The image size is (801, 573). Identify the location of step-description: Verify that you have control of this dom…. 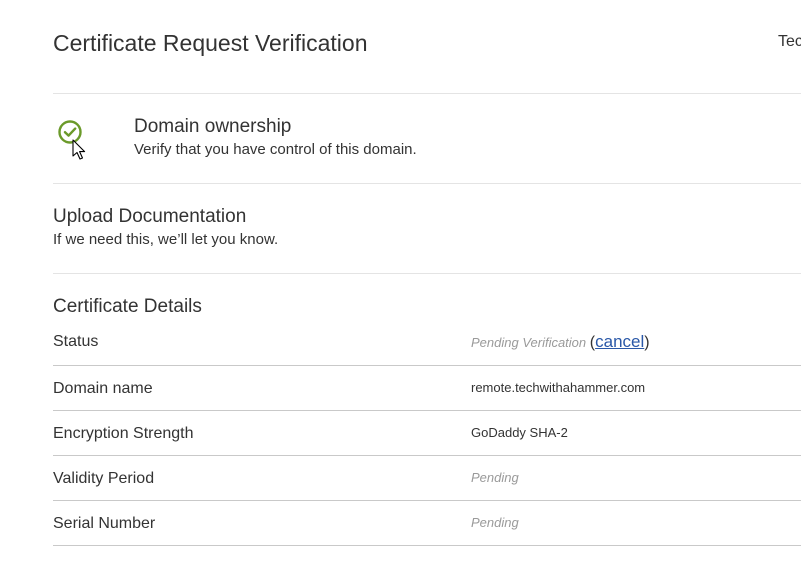
(275, 149).